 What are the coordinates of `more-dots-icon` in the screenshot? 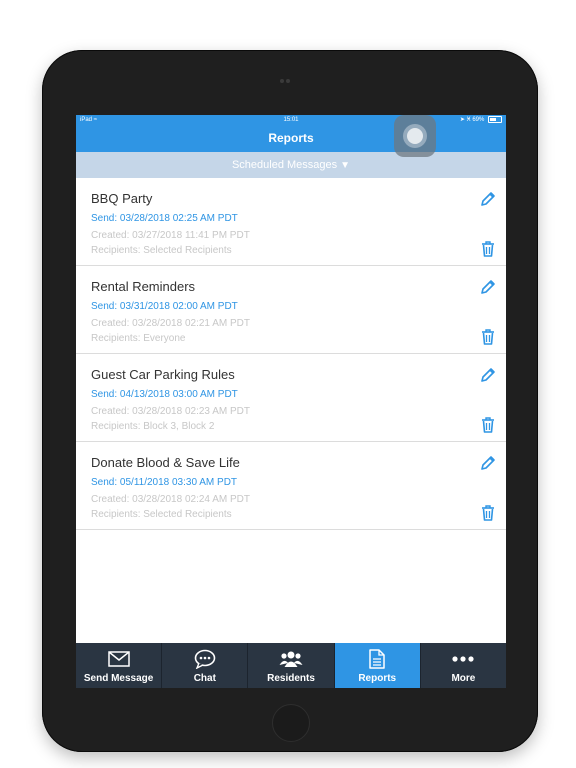 It's located at (463, 659).